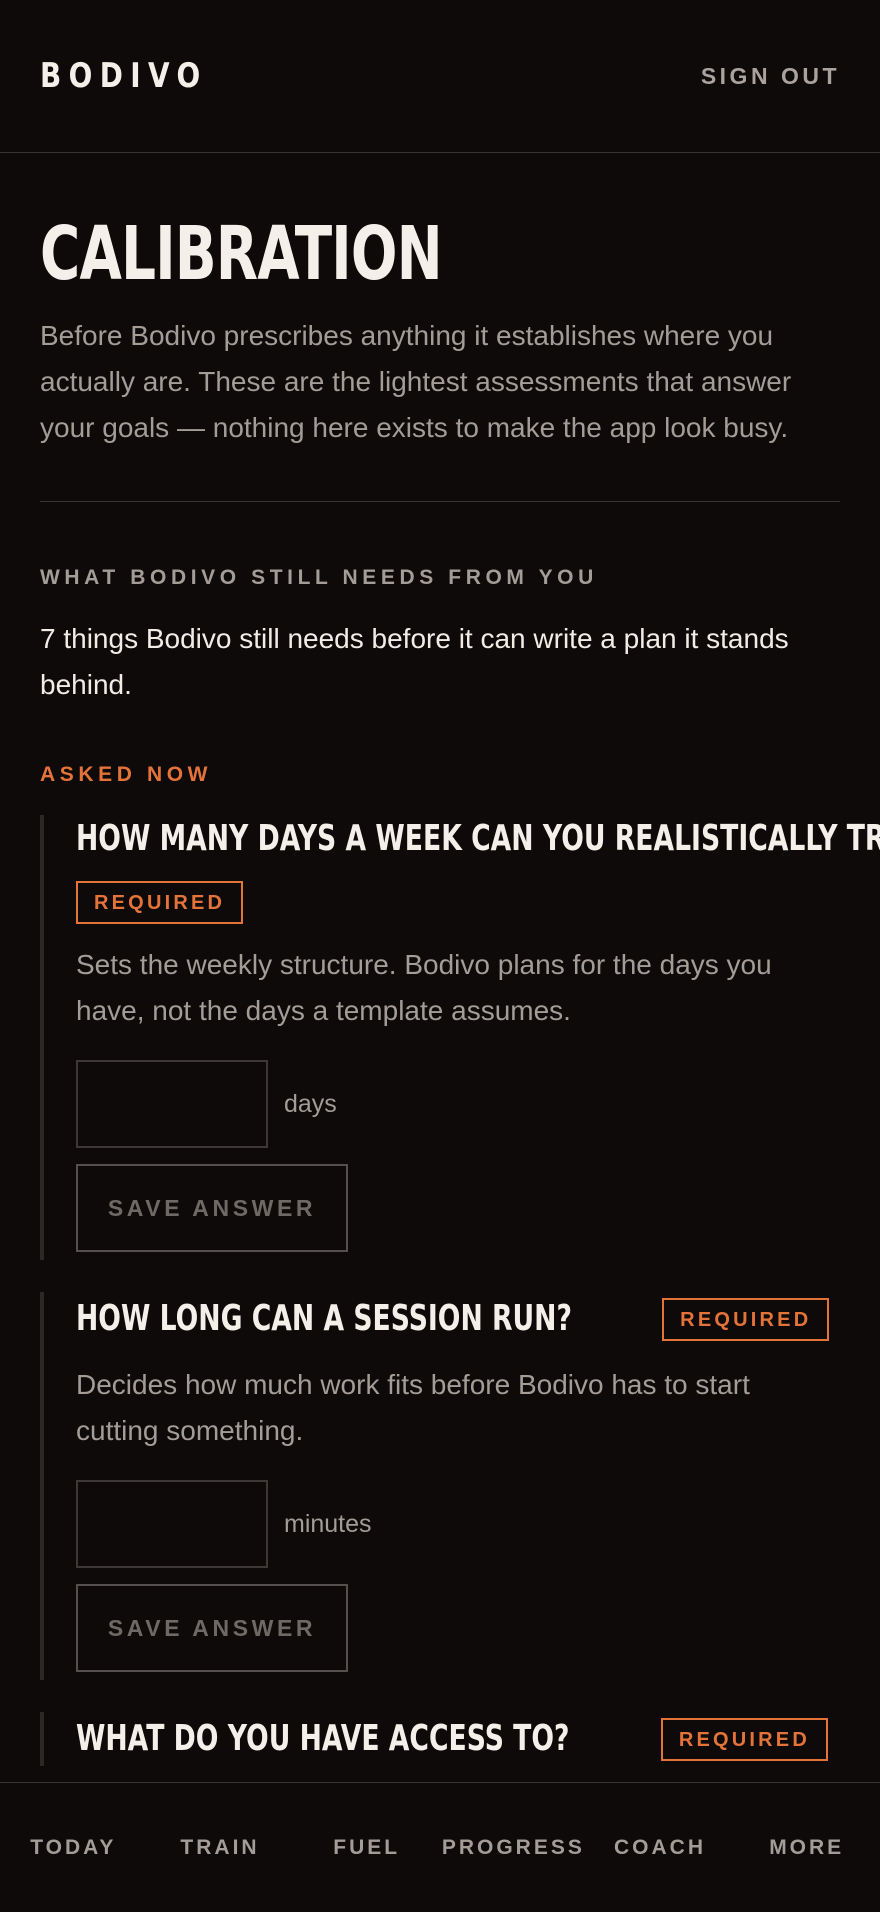  I want to click on nav-more: MORE, so click(806, 1847).